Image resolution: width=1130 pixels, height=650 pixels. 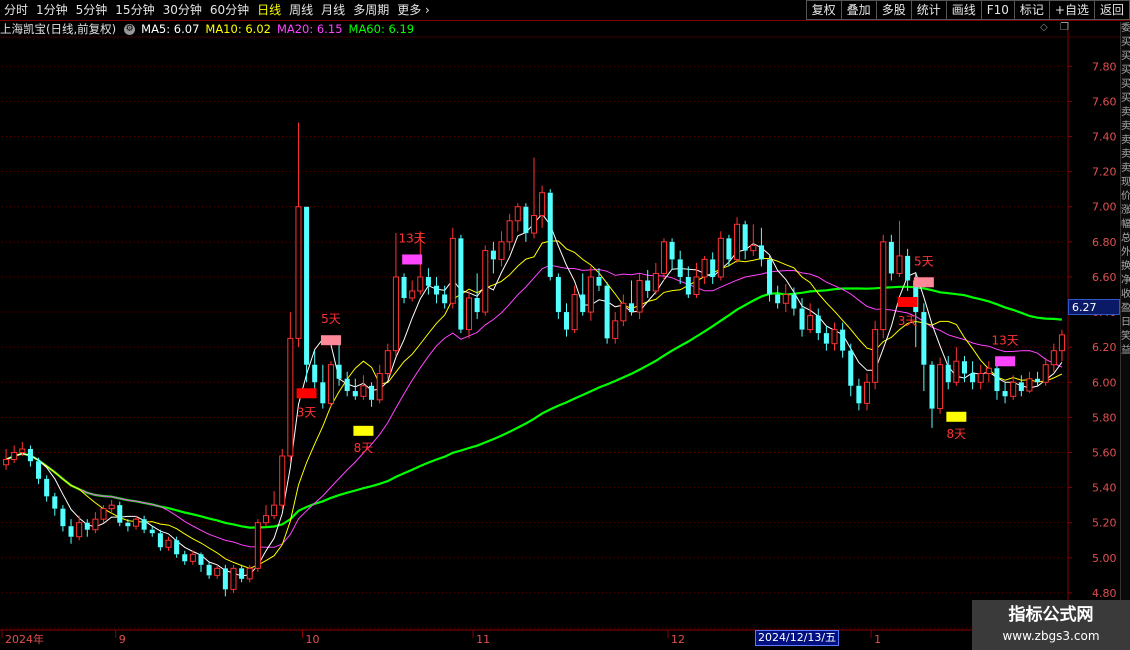 I want to click on side-strip-char: 盈, so click(x=1125, y=308).